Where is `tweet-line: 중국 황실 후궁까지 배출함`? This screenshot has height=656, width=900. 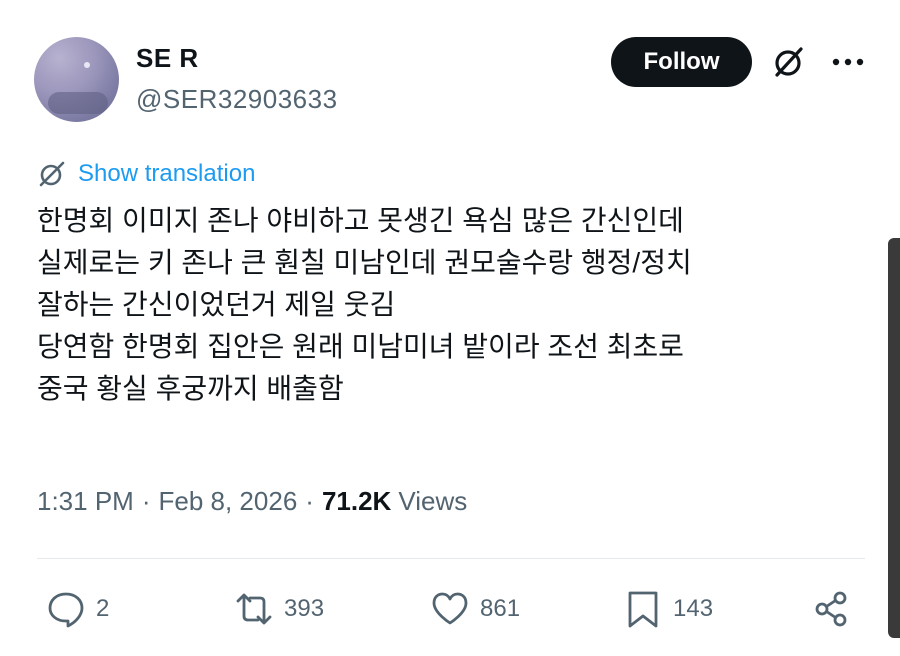
tweet-line: 중국 황실 후궁까지 배출함 is located at coordinates (190, 388).